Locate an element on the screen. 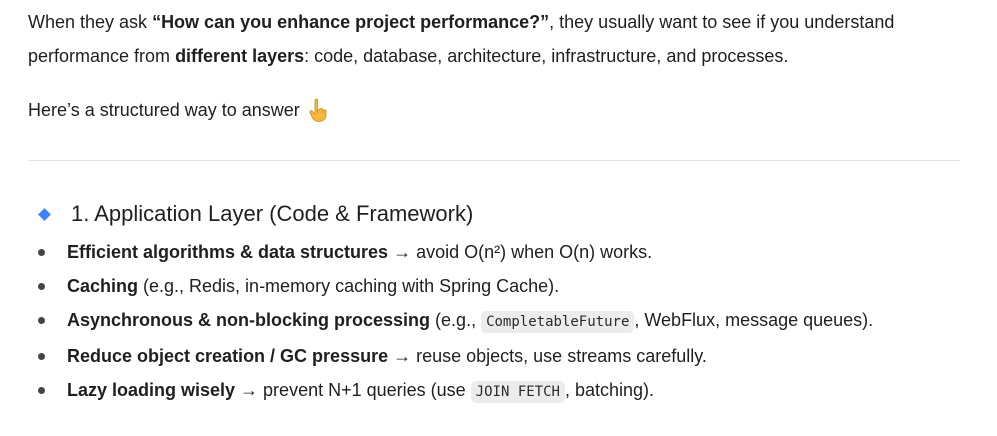  item-bold-text: Caching is located at coordinates (103, 286).